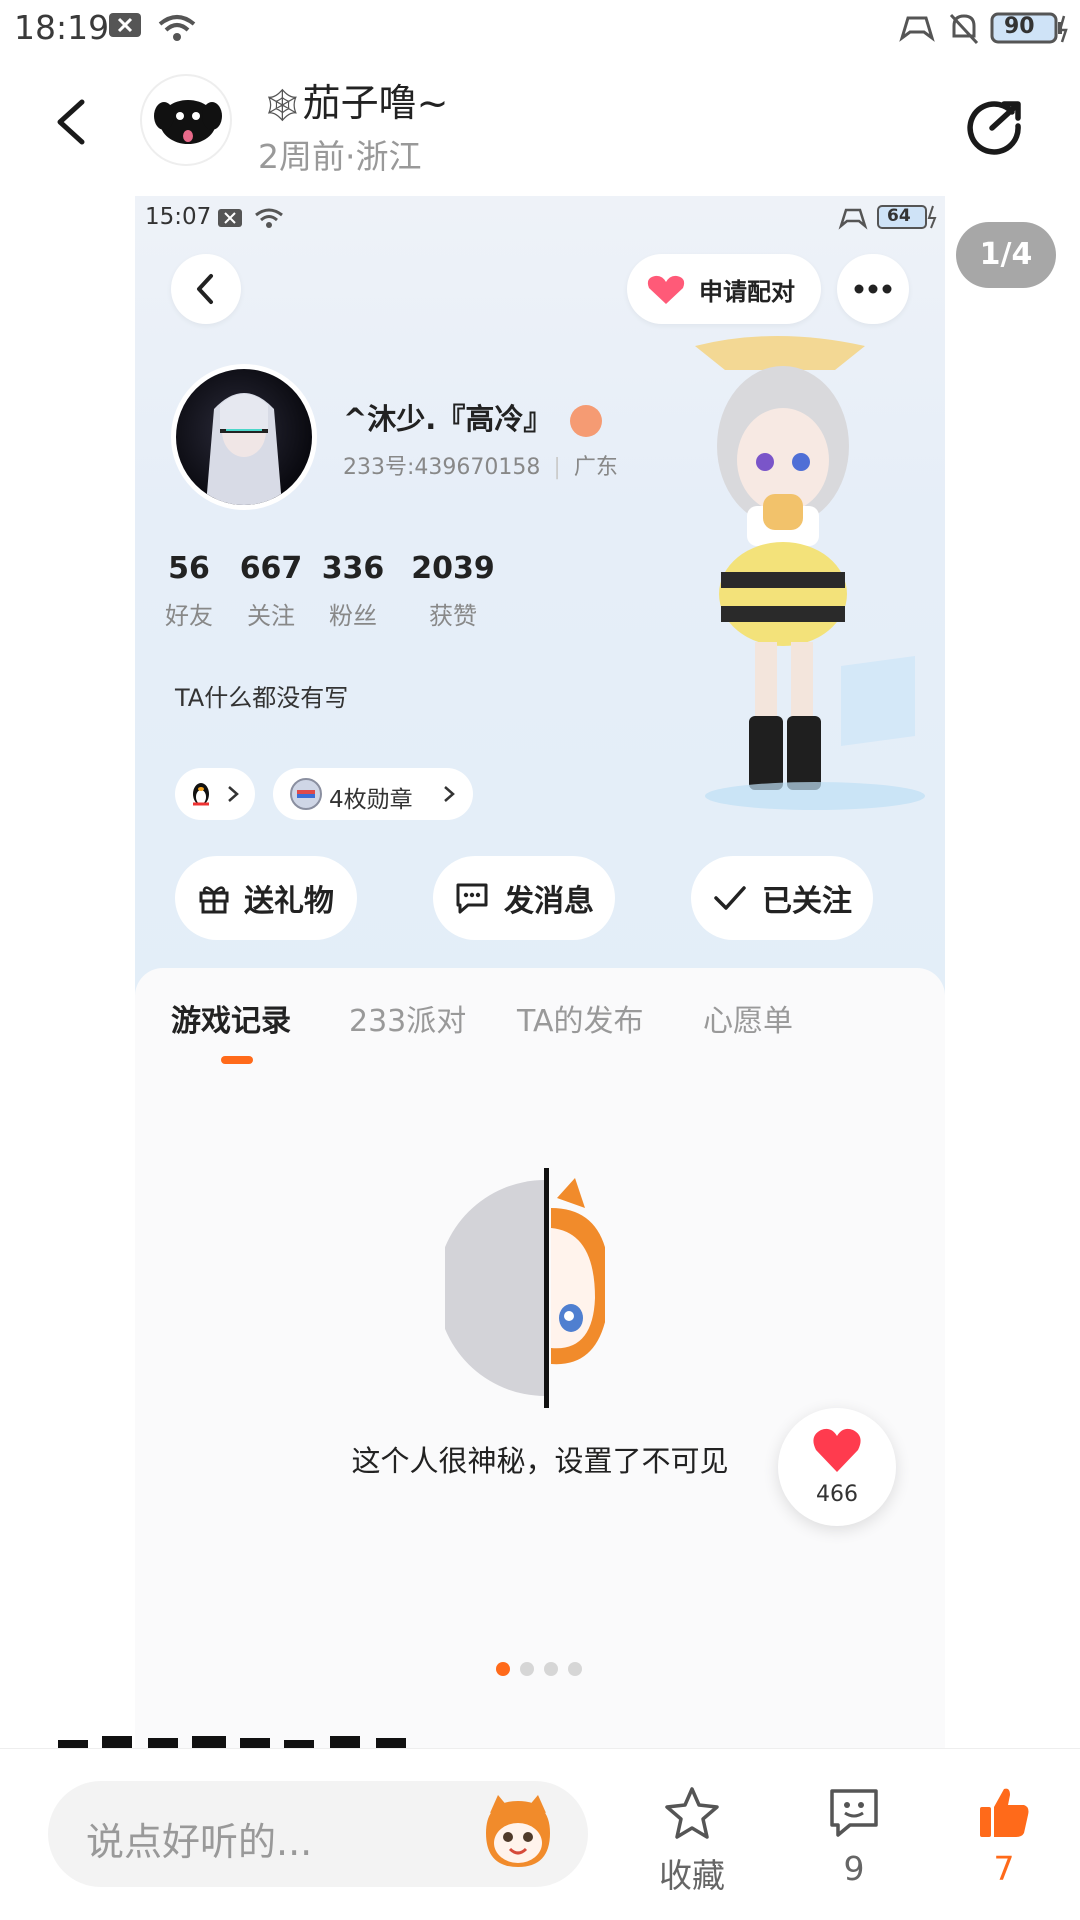 Image resolution: width=1080 pixels, height=1920 pixels. Describe the element at coordinates (371, 800) in the screenshot. I see `badges-label: 4枚勋章` at that location.